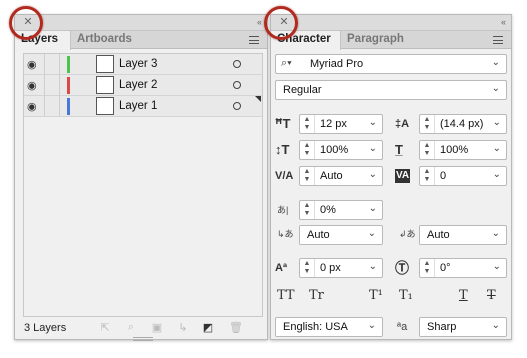 This screenshot has width=527, height=358. I want to click on tab-paragraph: Paragraph, so click(376, 40).